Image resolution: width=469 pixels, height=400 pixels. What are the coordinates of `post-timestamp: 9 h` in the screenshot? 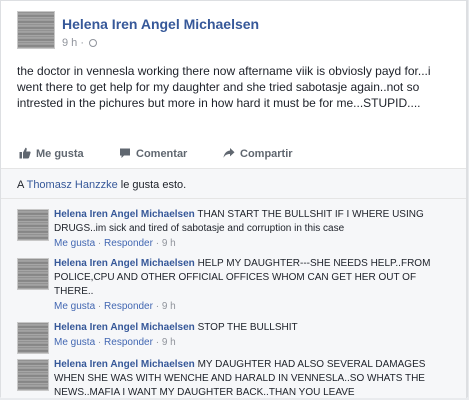 It's located at (69, 43).